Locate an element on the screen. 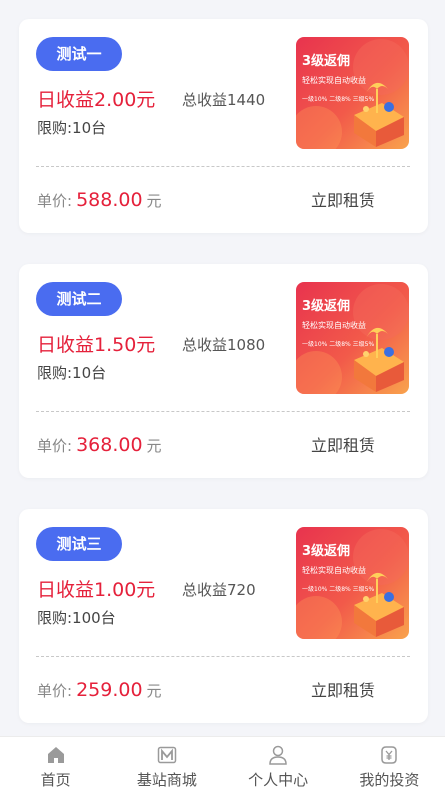 The width and height of the screenshot is (445, 793). daily-income: 日收益1.00元 is located at coordinates (96, 590).